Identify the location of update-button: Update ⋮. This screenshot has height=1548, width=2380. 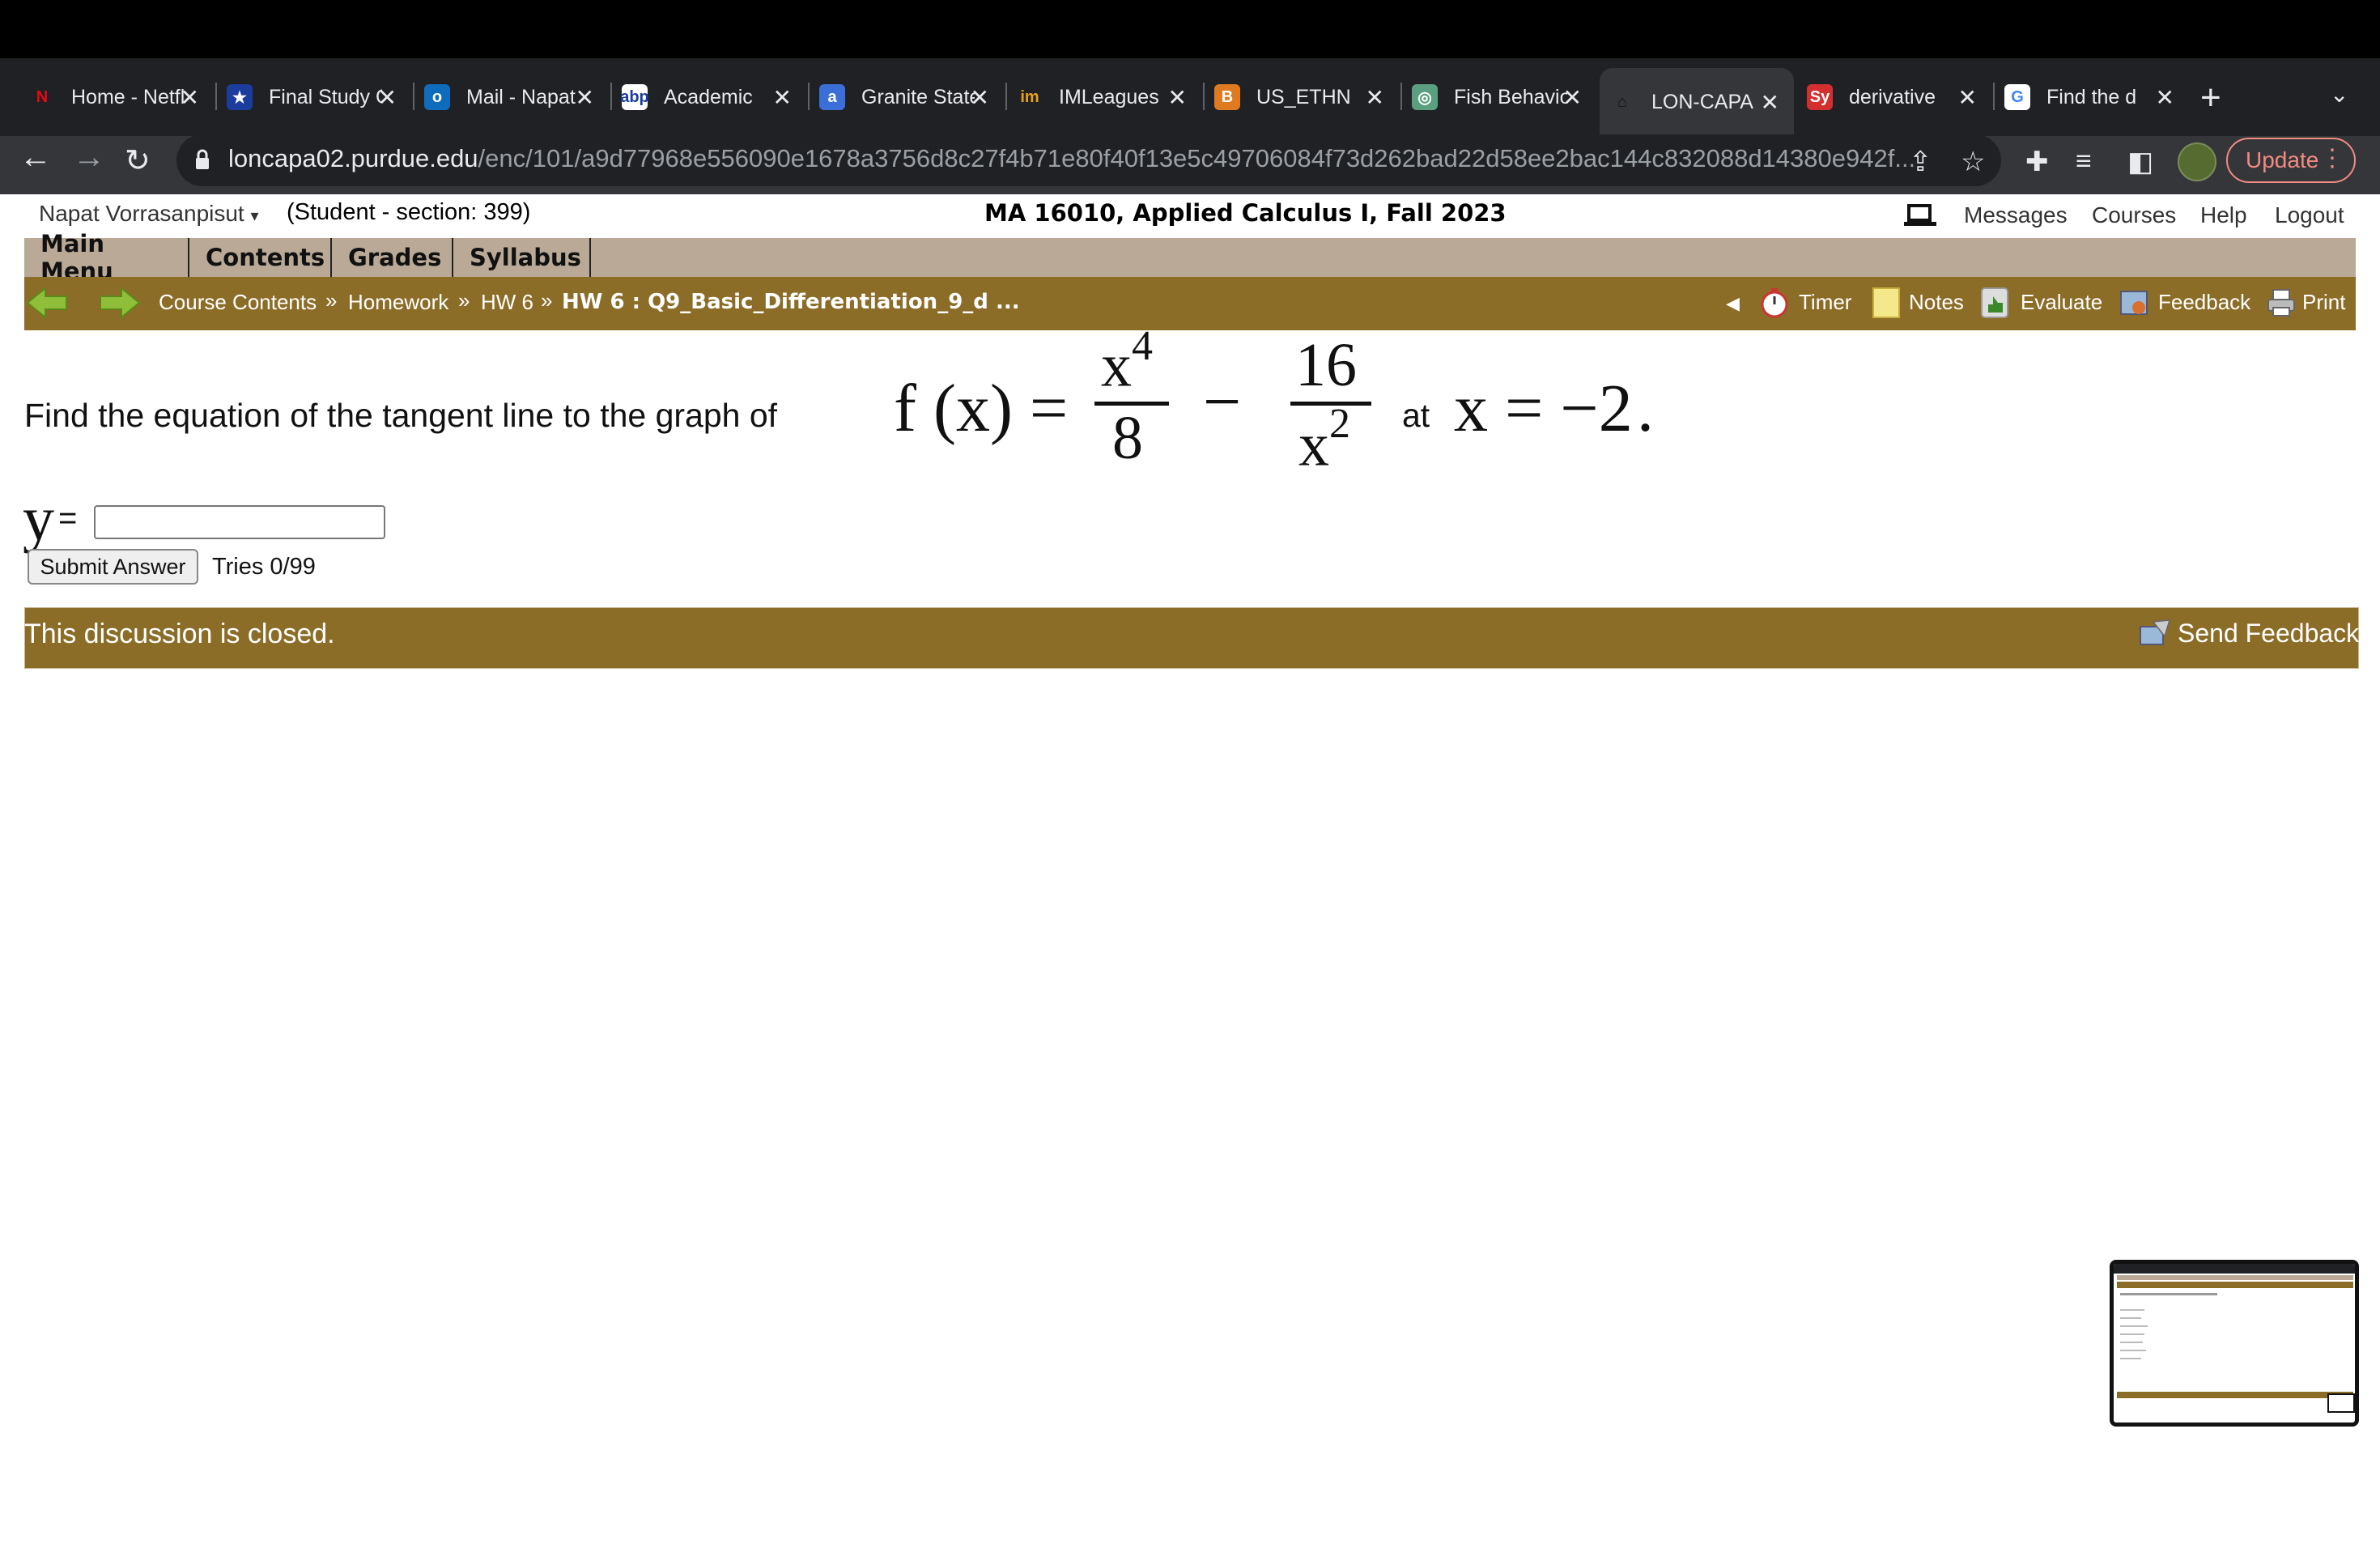
(2291, 160).